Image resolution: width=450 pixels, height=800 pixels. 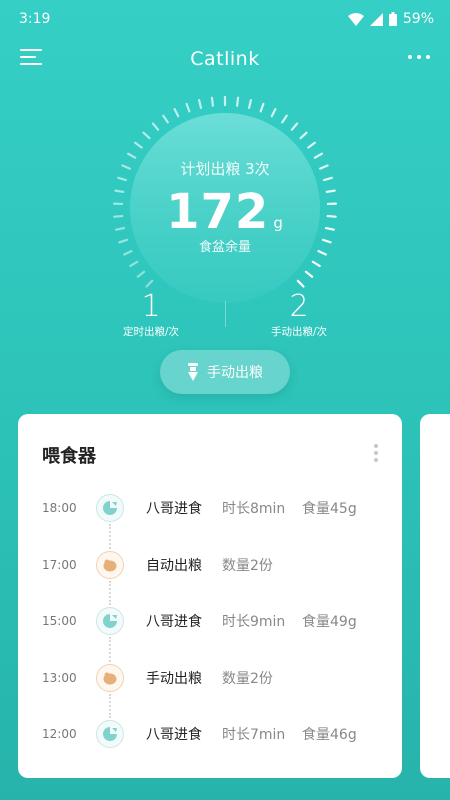 What do you see at coordinates (218, 212) in the screenshot?
I see `remaining-number: 172` at bounding box center [218, 212].